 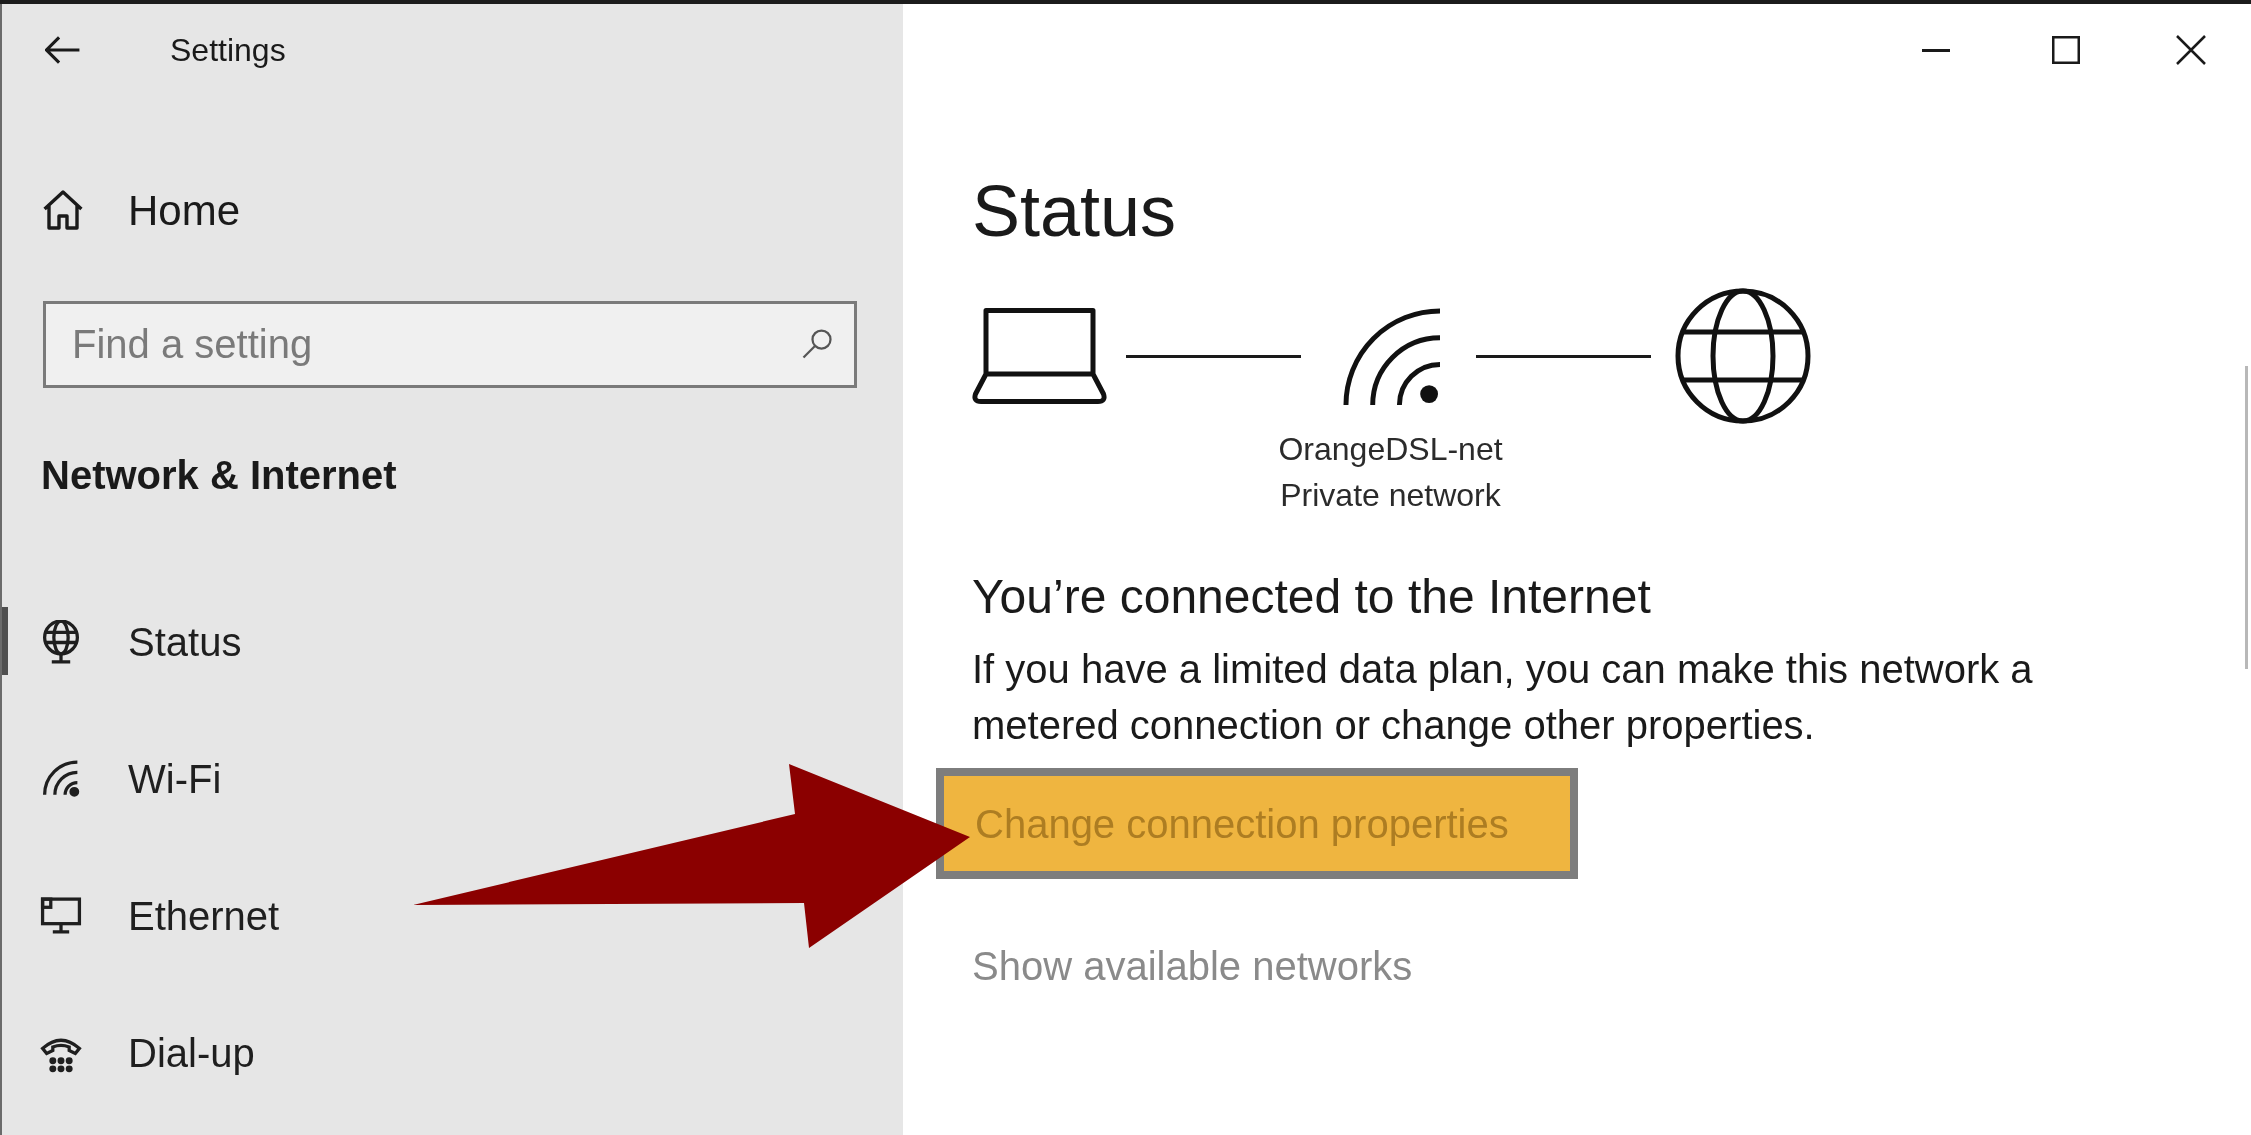 I want to click on connection-heading: You’re connected to the Internet, so click(x=1311, y=597).